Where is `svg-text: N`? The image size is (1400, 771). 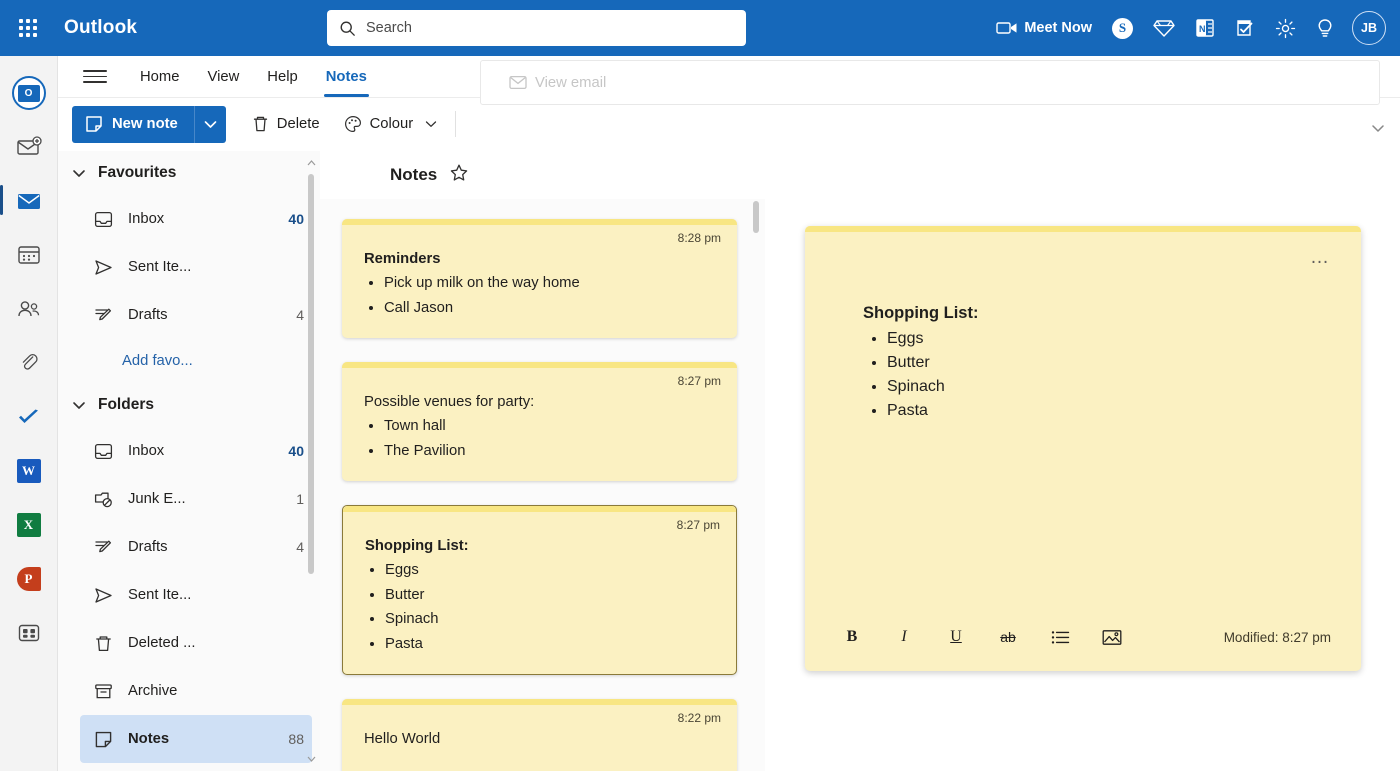 svg-text: N is located at coordinates (1202, 29).